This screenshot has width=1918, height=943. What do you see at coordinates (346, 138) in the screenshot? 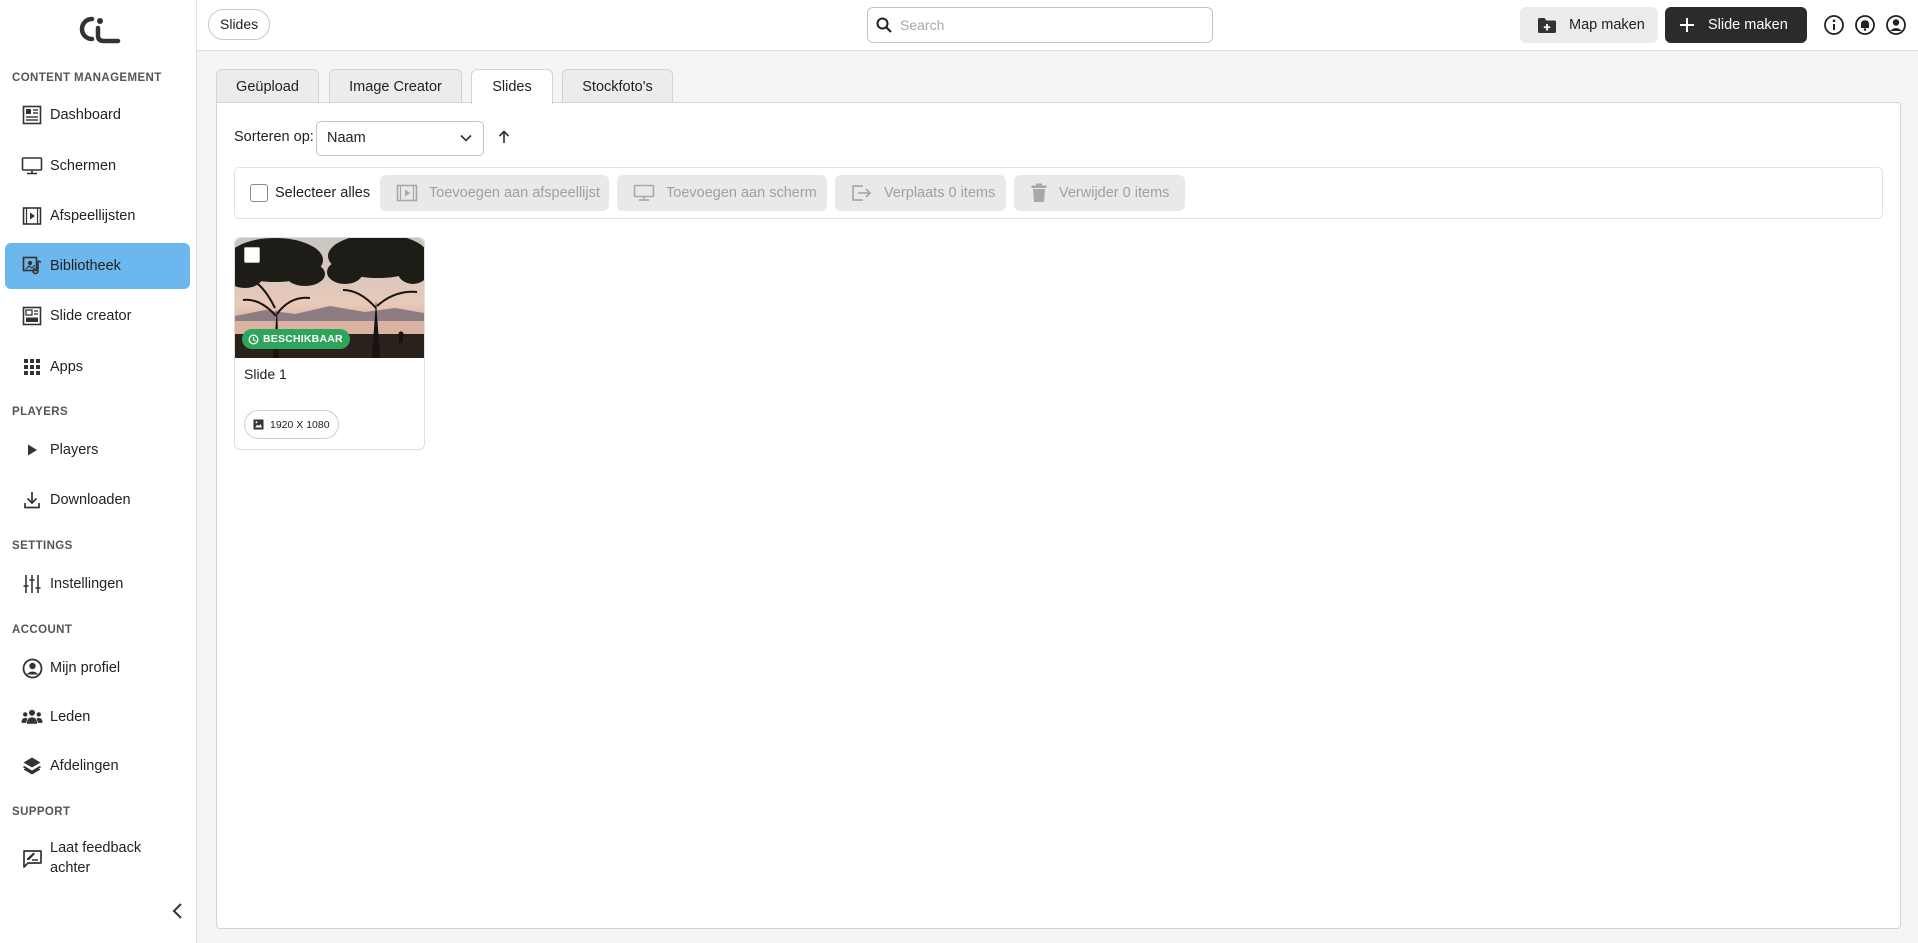
I see `sort-value: Naam` at bounding box center [346, 138].